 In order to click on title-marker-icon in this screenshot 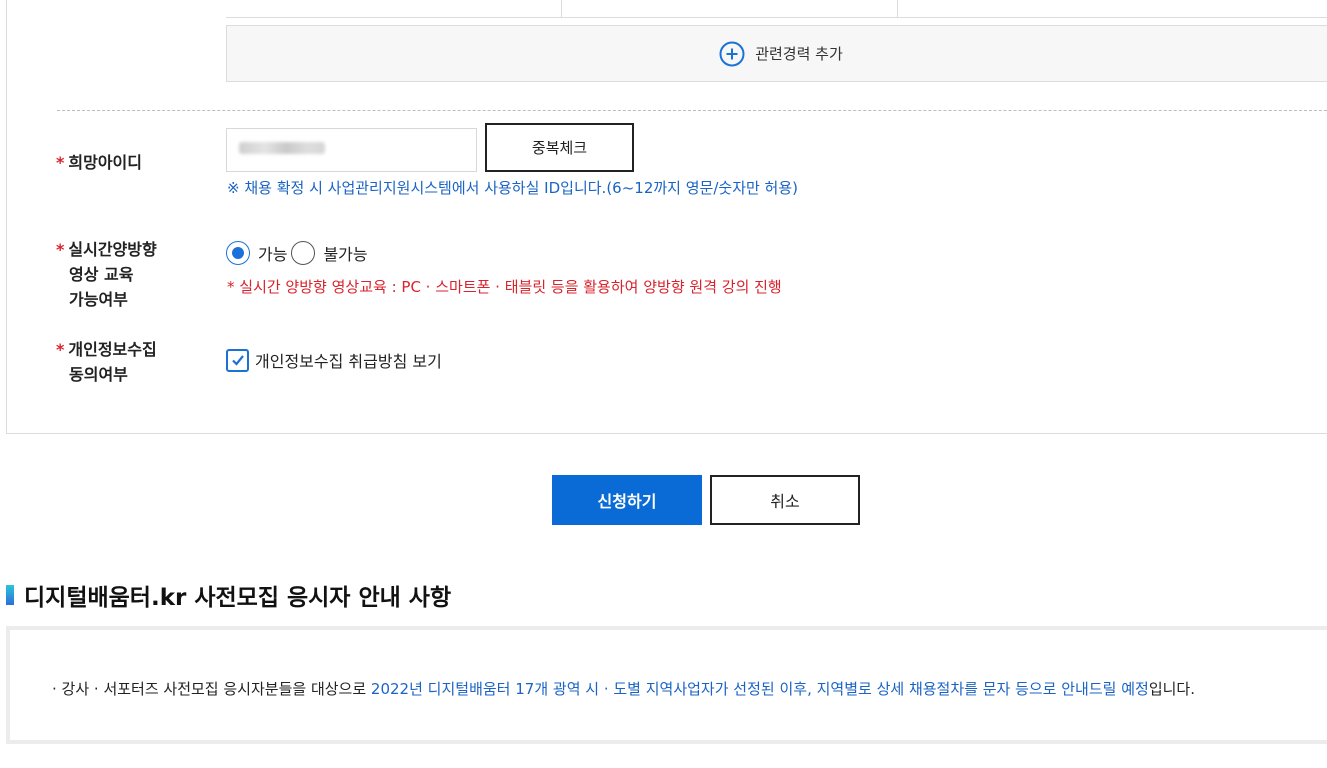, I will do `click(10, 595)`.